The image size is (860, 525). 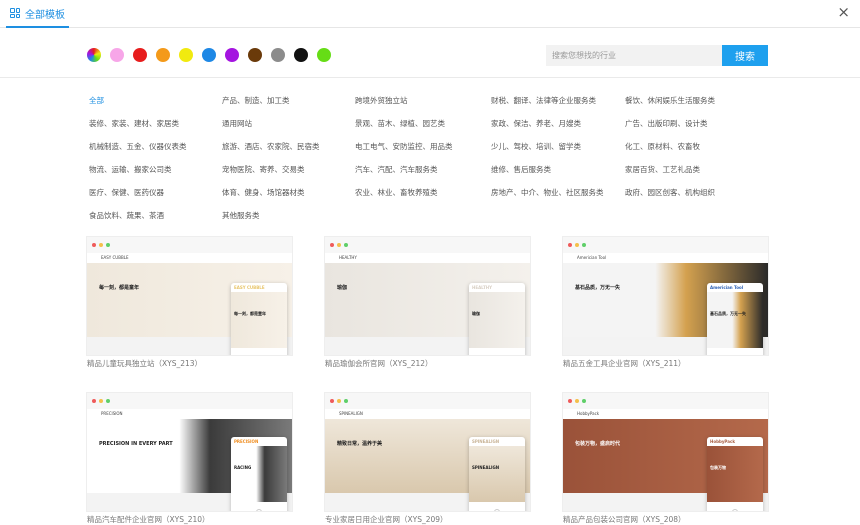 I want to click on category-item: 餐饮、休闲娱乐生活服务类, so click(x=695, y=101).